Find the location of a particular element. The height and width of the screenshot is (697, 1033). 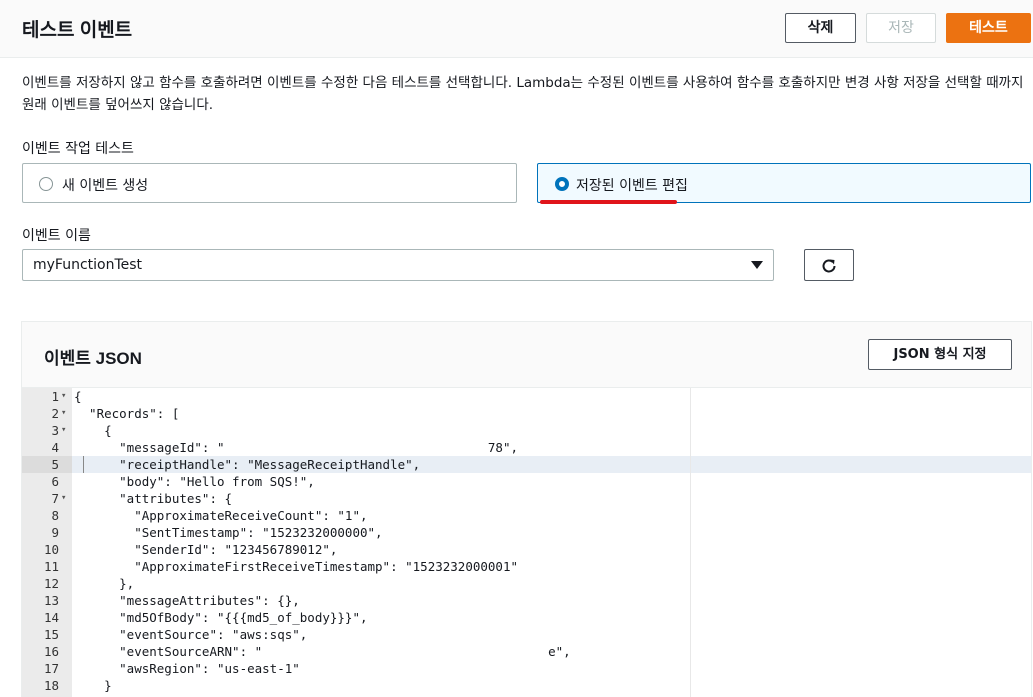

code-line: 9 "SentTimestamp": "1523232000000", is located at coordinates (526, 532).